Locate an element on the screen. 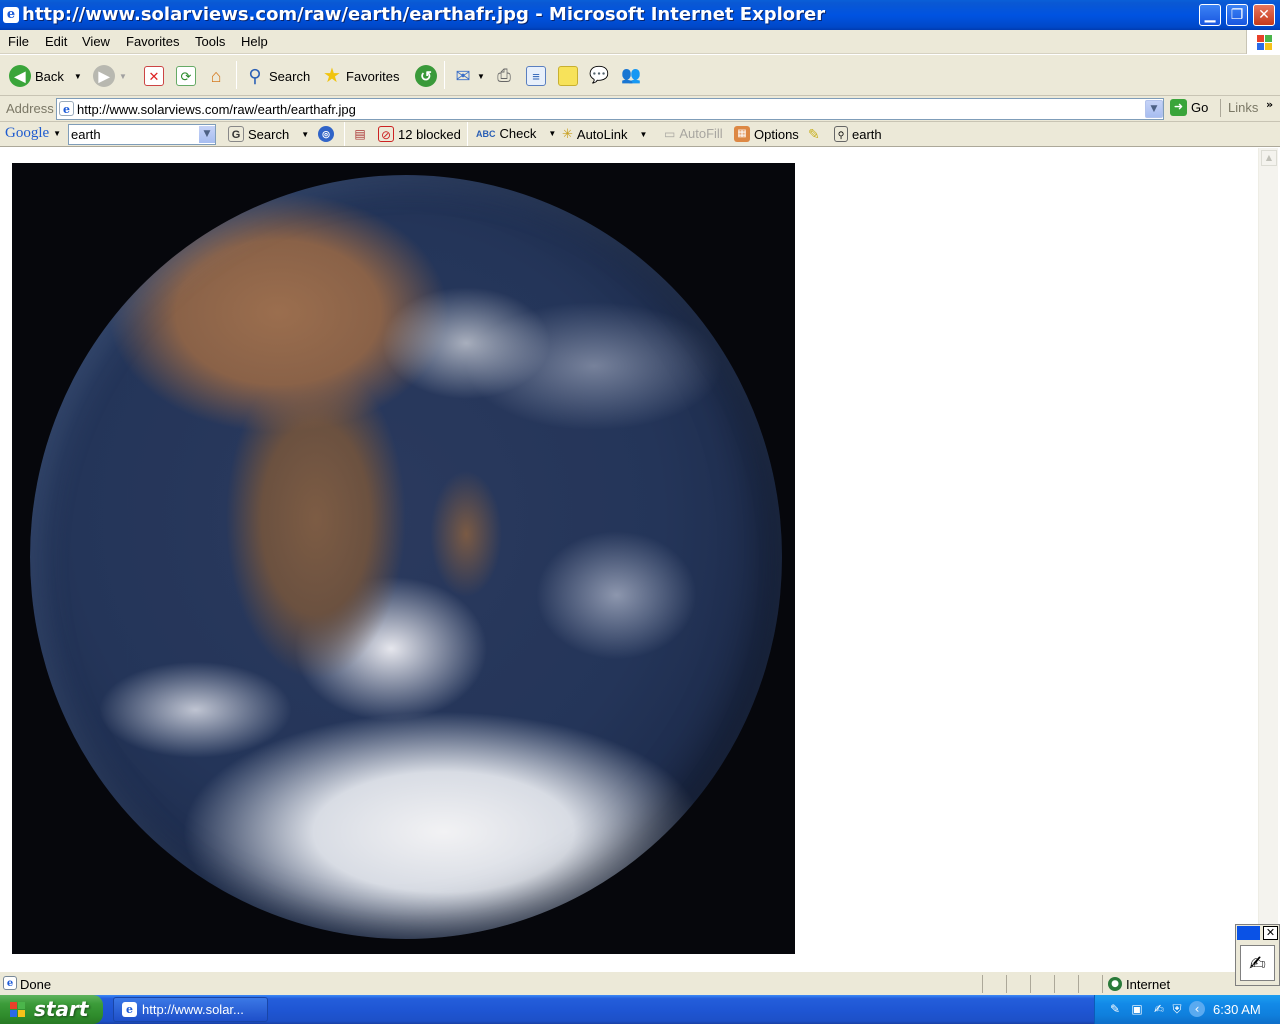 The height and width of the screenshot is (1024, 1280). popup-blocker-button: ⊘ 12 blocked is located at coordinates (419, 134).